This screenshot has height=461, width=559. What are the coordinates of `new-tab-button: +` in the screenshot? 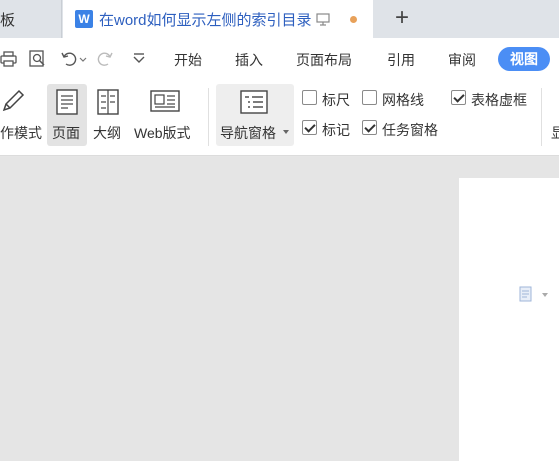 It's located at (402, 18).